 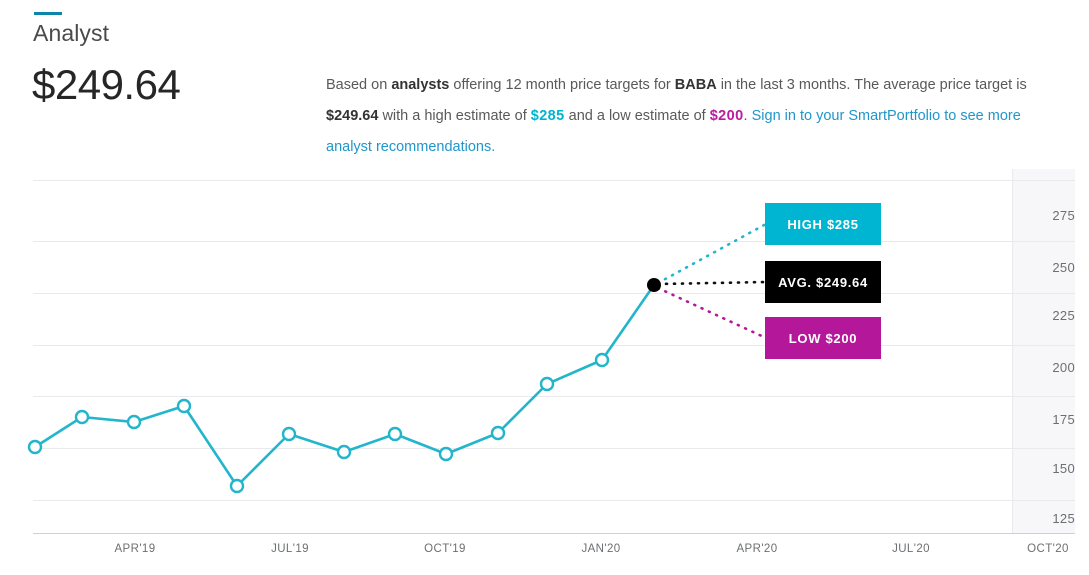 What do you see at coordinates (712, 253) in the screenshot?
I see `projection-line-high` at bounding box center [712, 253].